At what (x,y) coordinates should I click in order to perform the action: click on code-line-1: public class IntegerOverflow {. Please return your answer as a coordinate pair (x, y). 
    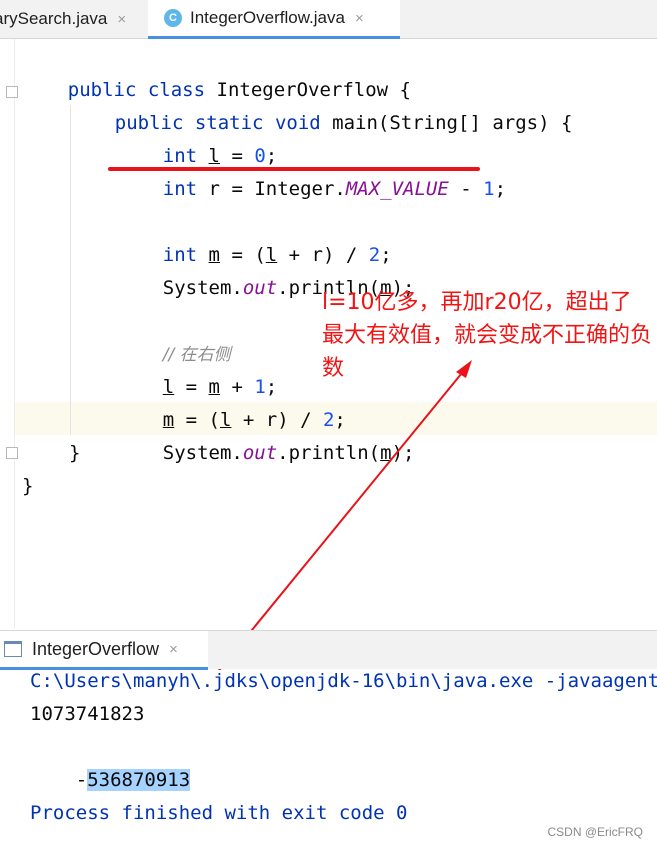
    Looking at the image, I should click on (239, 90).